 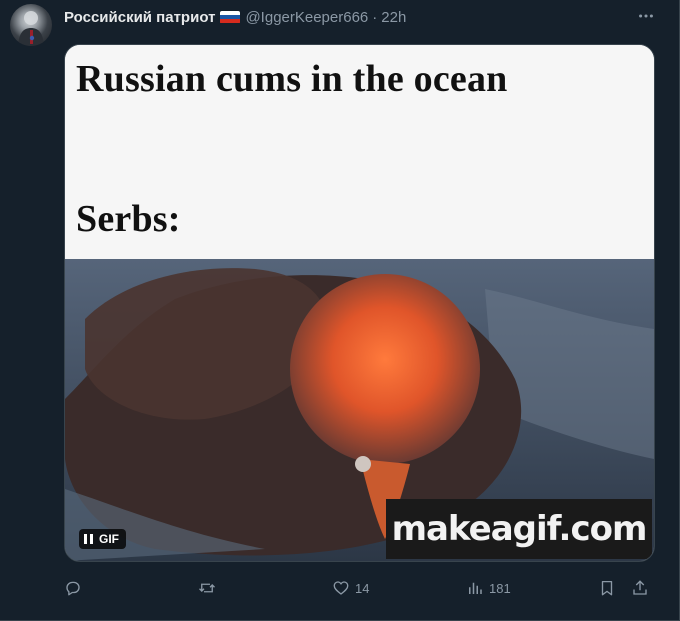 I want to click on tweet-header: Российский патриот @IggerKeeper666 · 22h, so click(x=350, y=17).